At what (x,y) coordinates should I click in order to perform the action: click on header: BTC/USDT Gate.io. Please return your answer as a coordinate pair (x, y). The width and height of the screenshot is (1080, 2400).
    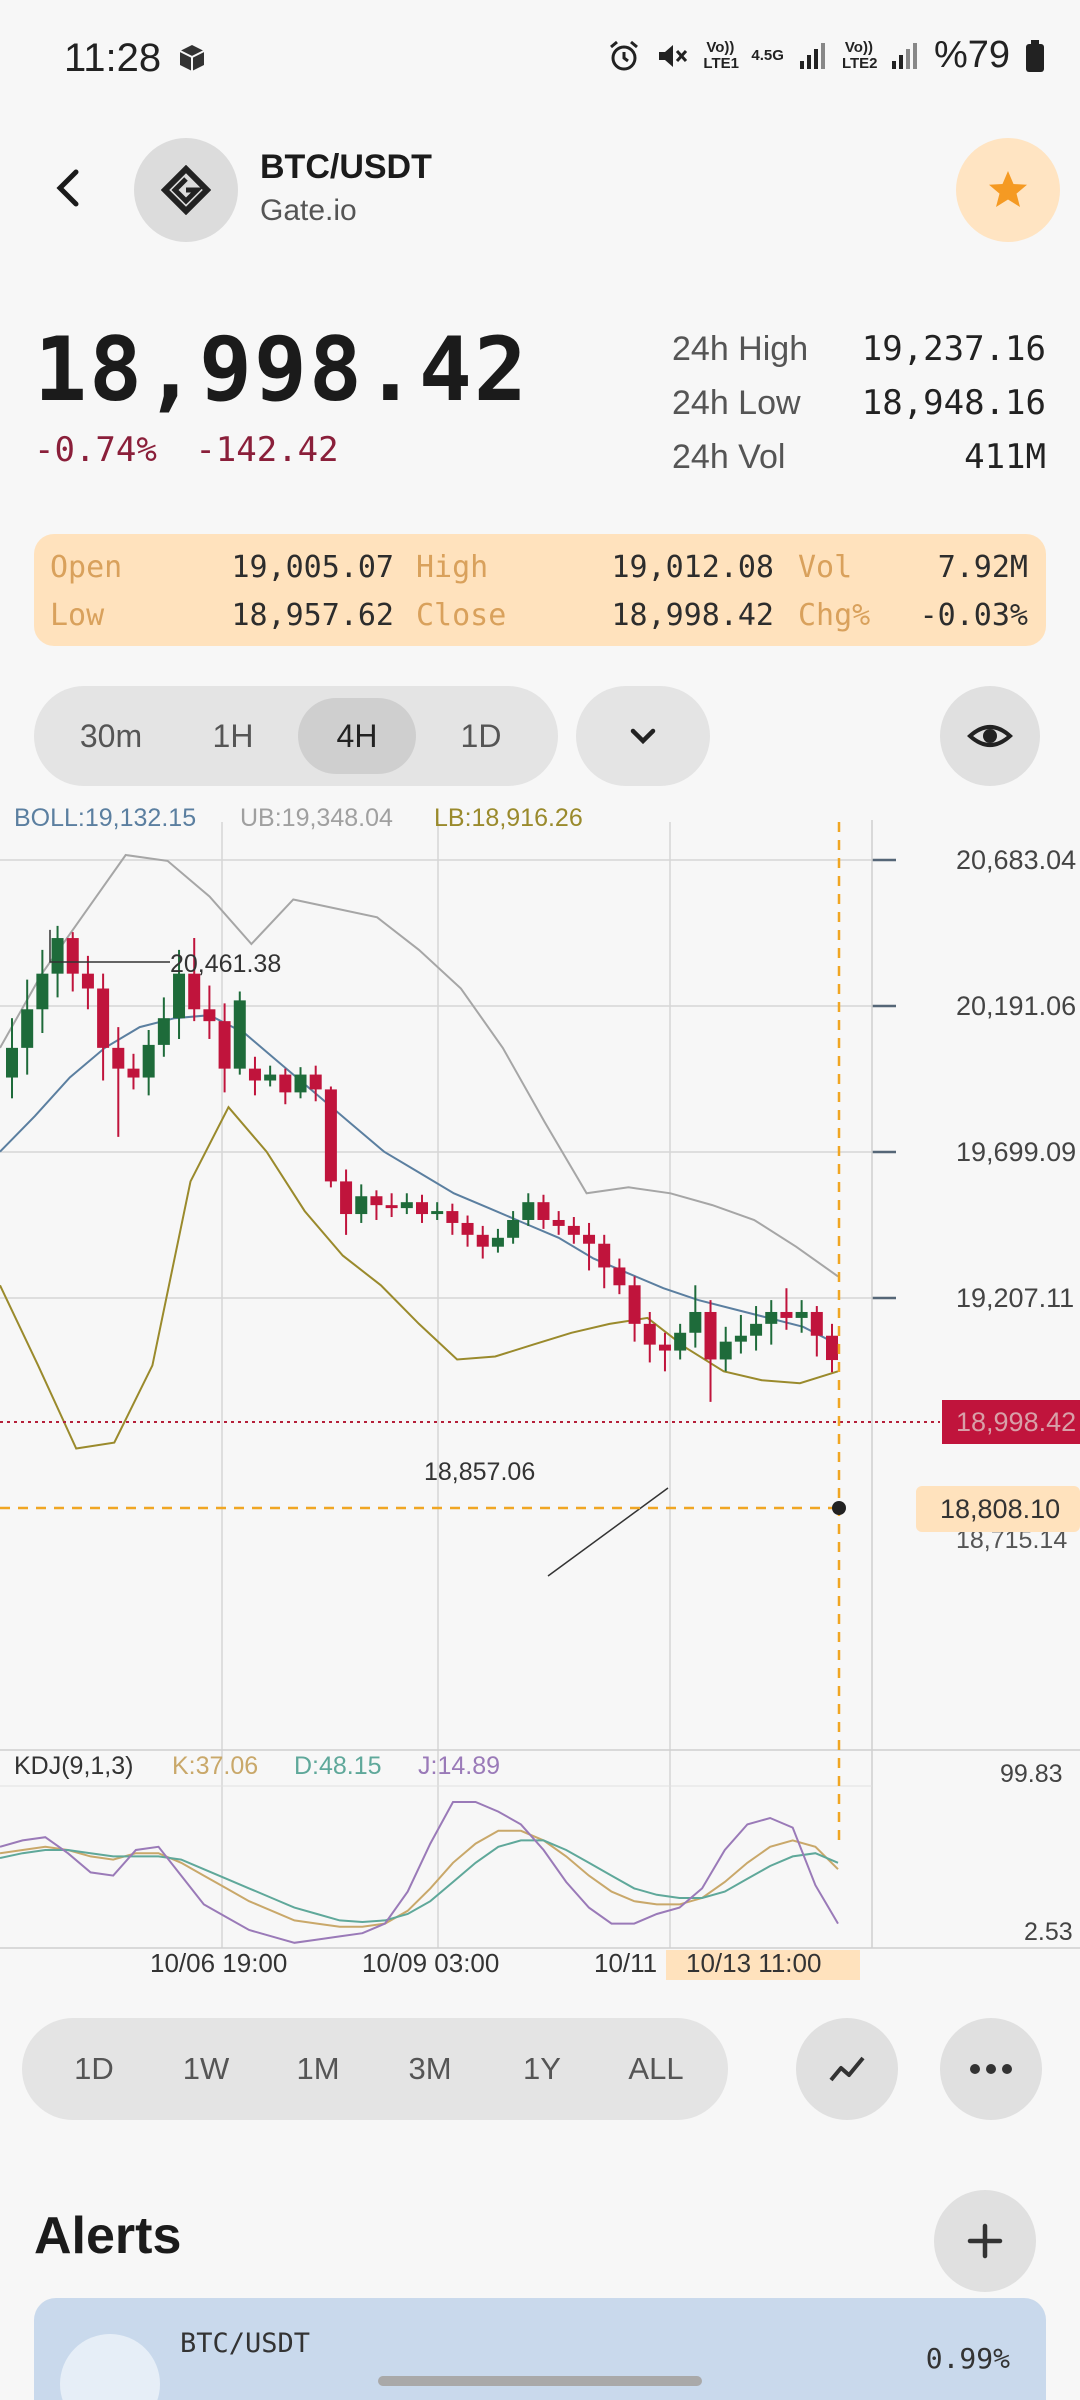
    Looking at the image, I should click on (540, 190).